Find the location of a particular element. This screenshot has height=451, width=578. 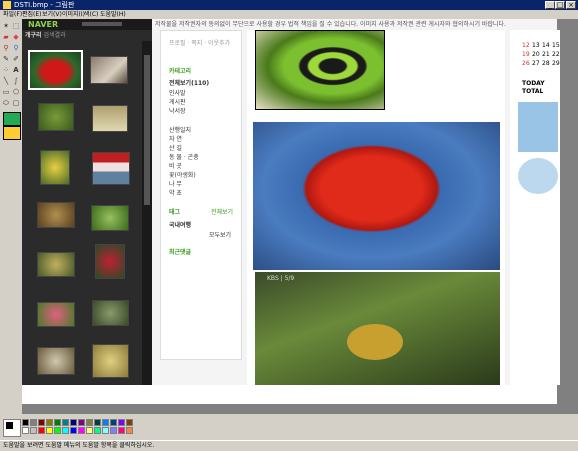

category-item: 게시판 is located at coordinates (177, 103).